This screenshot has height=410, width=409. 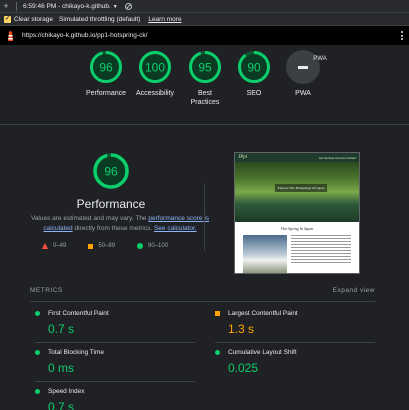 I want to click on learn-more-link: Learn more, so click(x=164, y=19).